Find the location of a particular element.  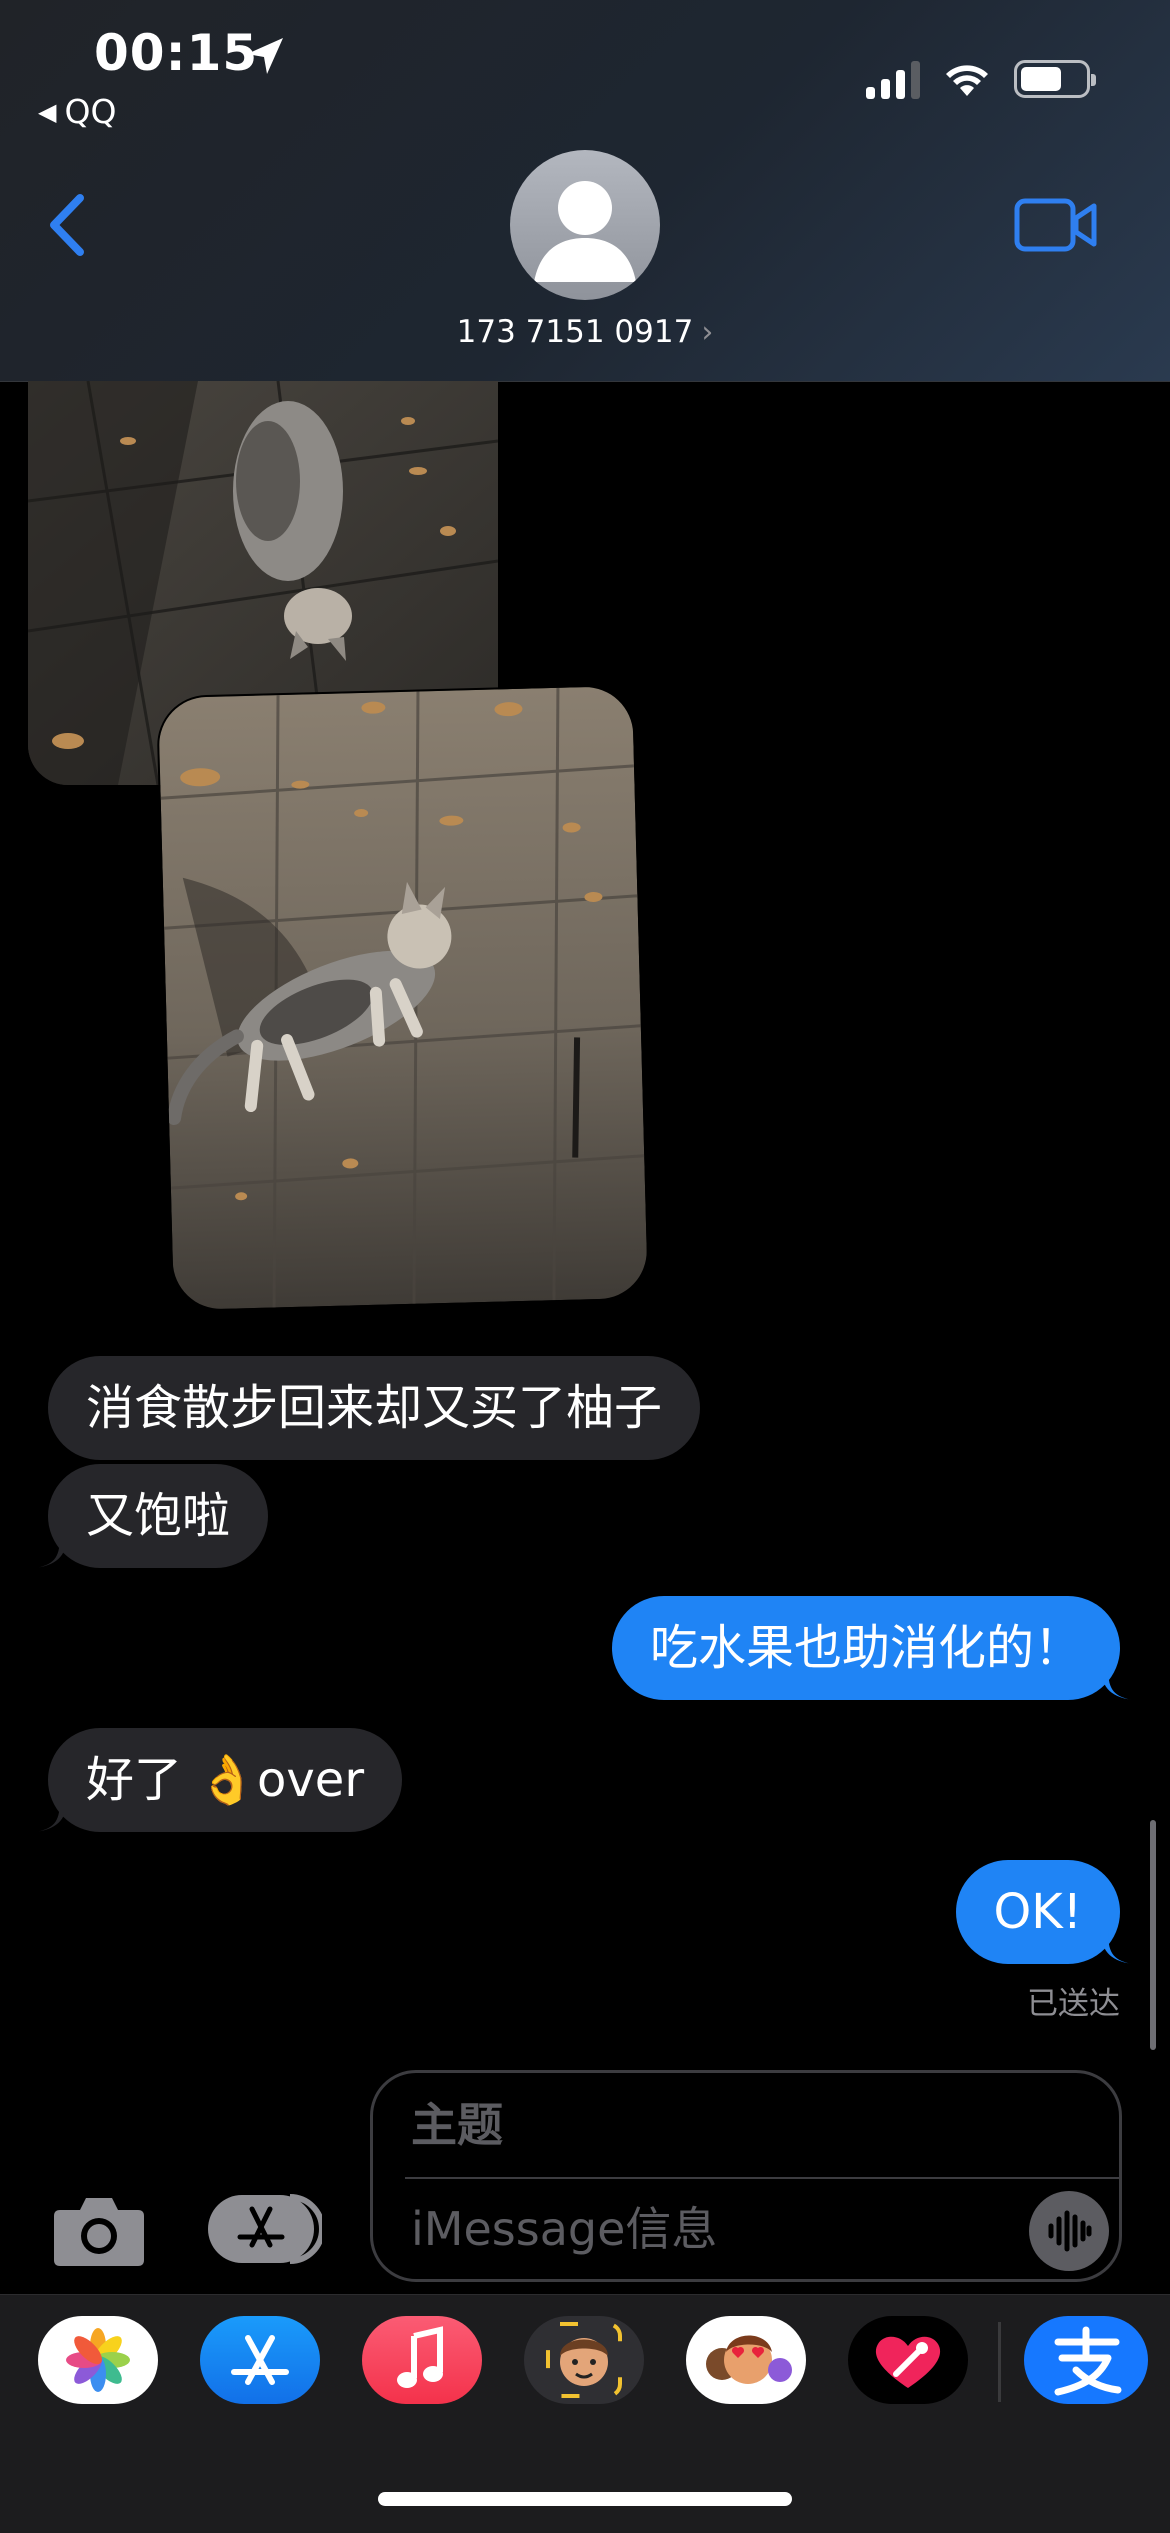

contact-name: 173 7151 0917 › is located at coordinates (585, 332).